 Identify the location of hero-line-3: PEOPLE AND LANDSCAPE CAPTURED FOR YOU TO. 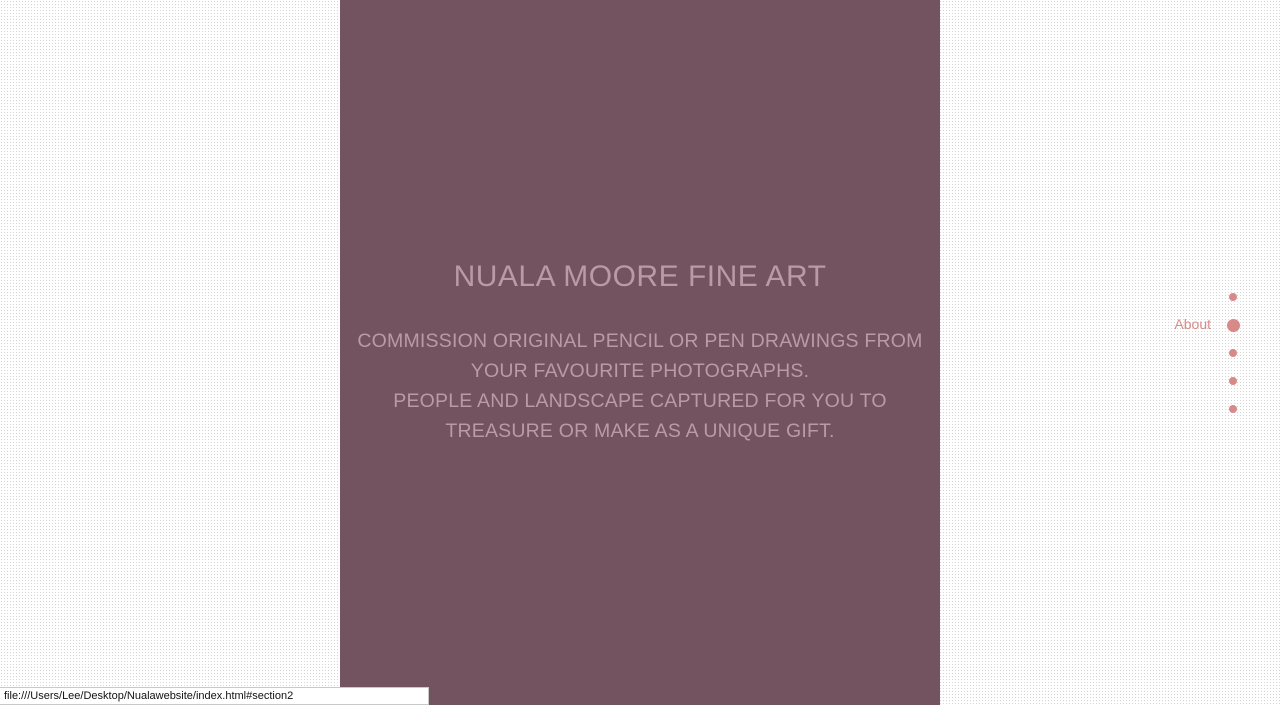
(640, 401).